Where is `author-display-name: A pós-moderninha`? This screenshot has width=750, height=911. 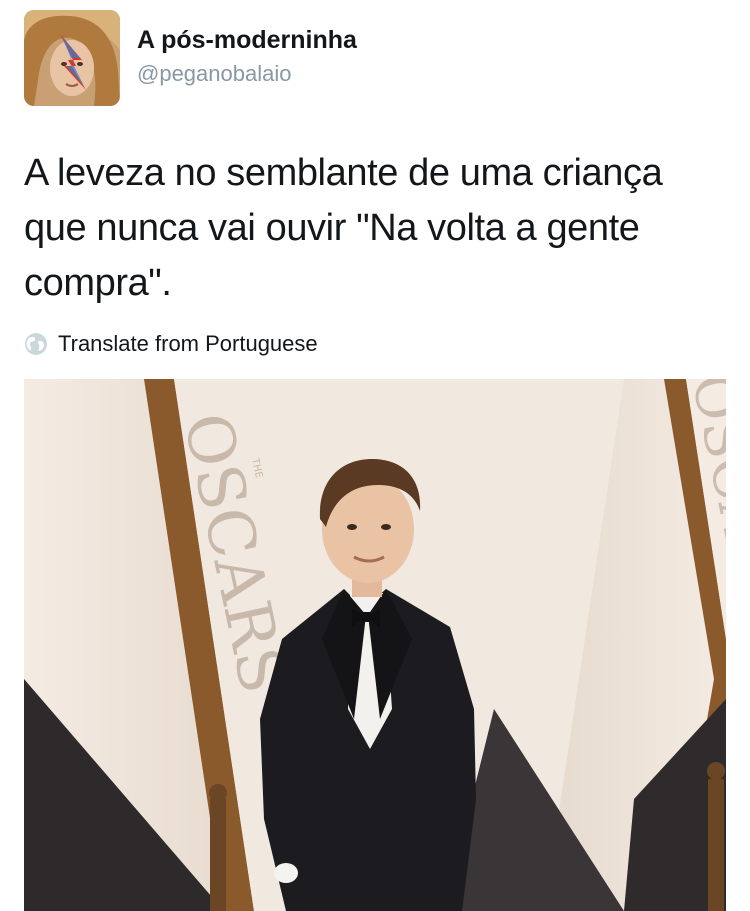 author-display-name: A pós-moderninha is located at coordinates (247, 40).